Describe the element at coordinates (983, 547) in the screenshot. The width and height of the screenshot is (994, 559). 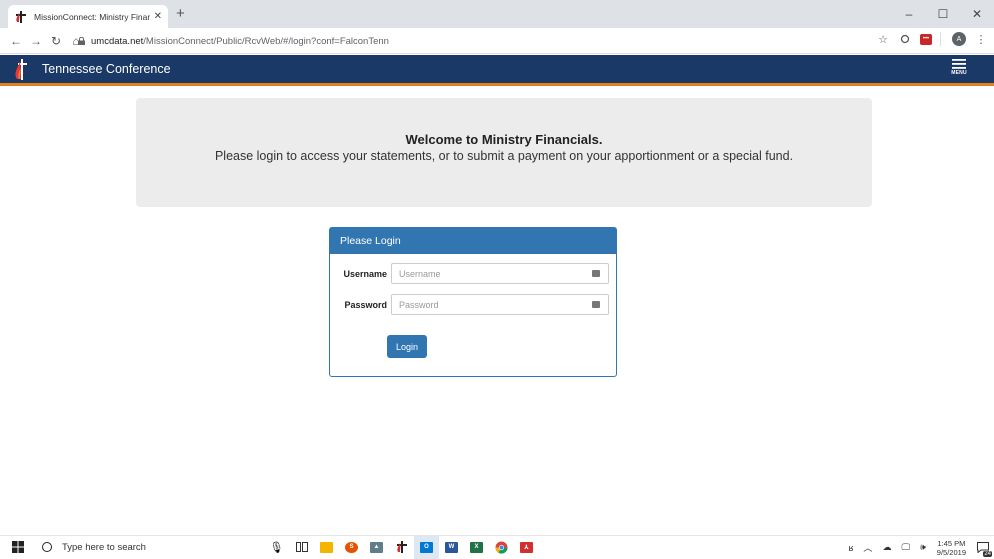
I see `action-center-icon: 24` at that location.